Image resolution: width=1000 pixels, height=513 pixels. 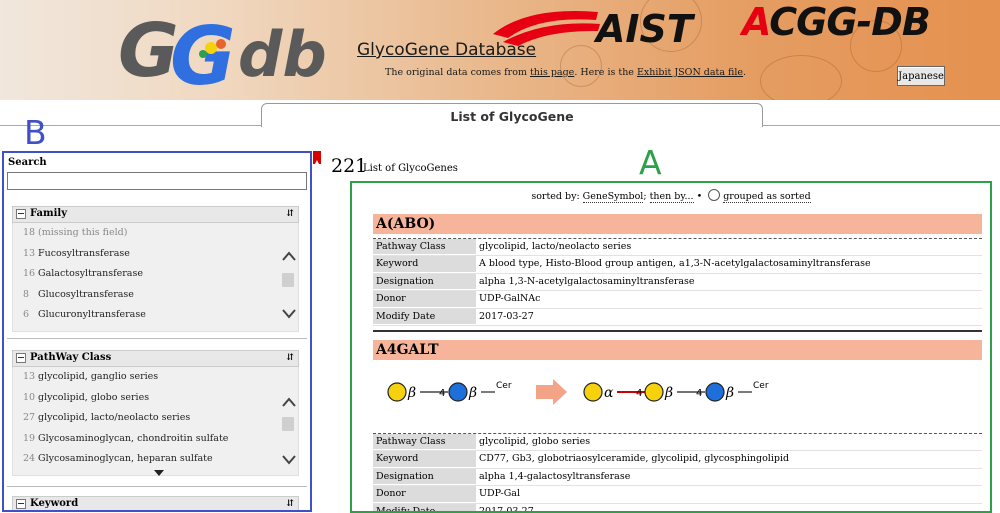 What do you see at coordinates (644, 28) in the screenshot?
I see `aist-wordmark: AIST` at bounding box center [644, 28].